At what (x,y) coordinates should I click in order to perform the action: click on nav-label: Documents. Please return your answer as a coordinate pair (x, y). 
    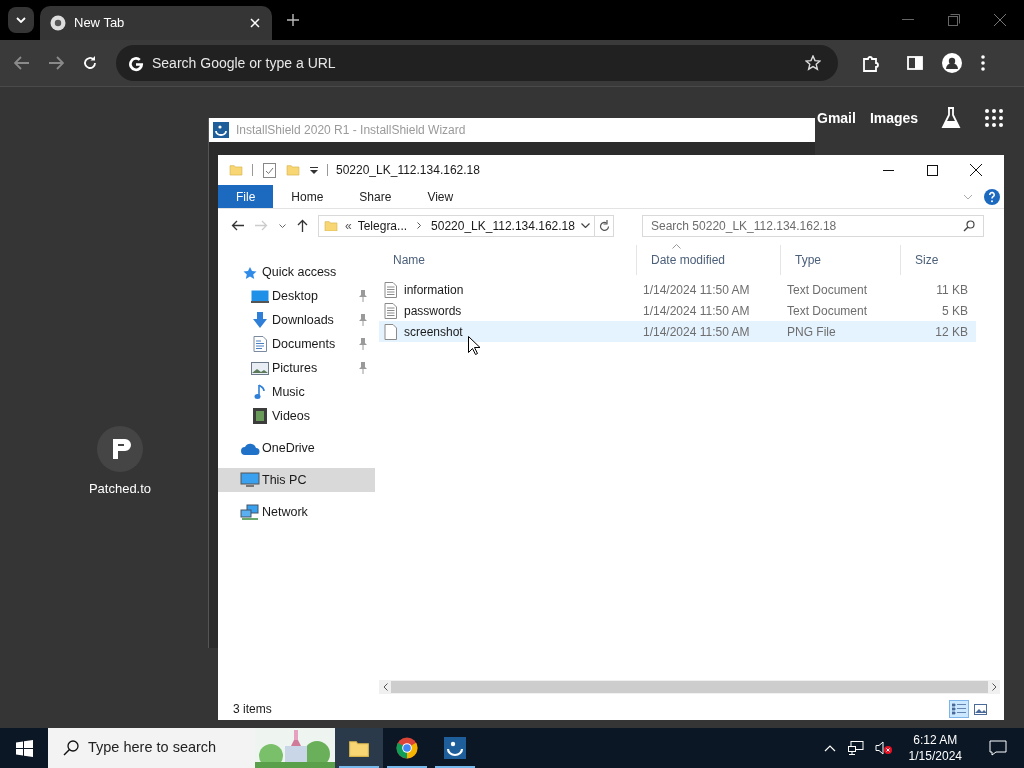
    Looking at the image, I should click on (304, 344).